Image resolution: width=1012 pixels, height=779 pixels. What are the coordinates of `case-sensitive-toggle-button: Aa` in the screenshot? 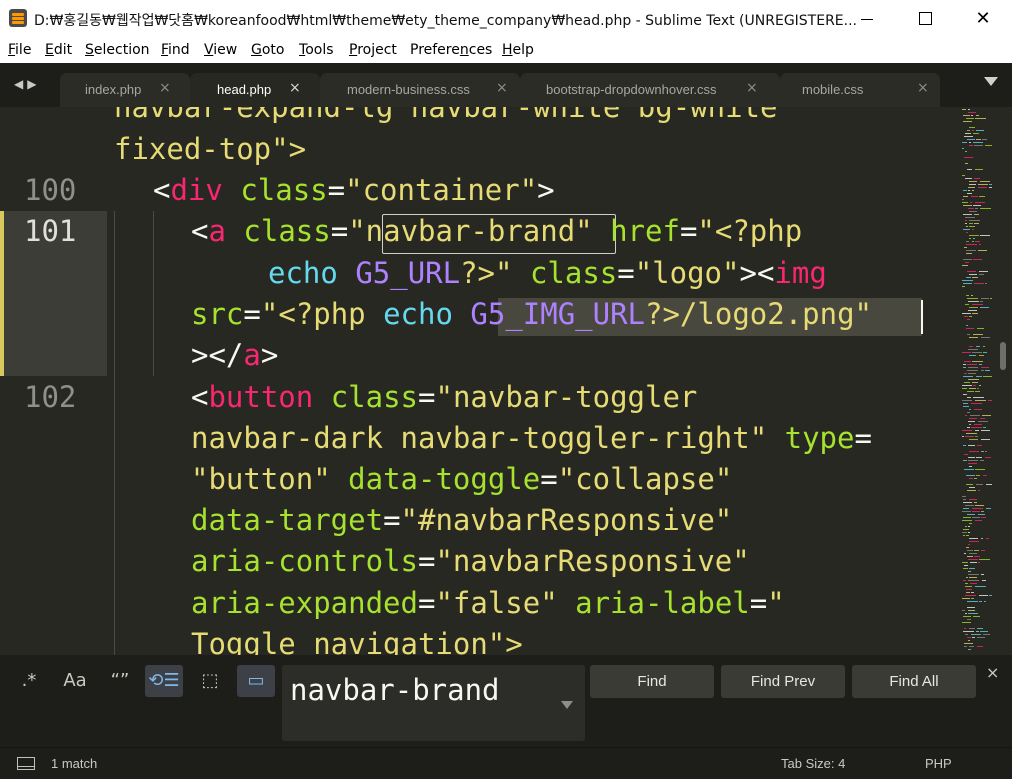 It's located at (75, 681).